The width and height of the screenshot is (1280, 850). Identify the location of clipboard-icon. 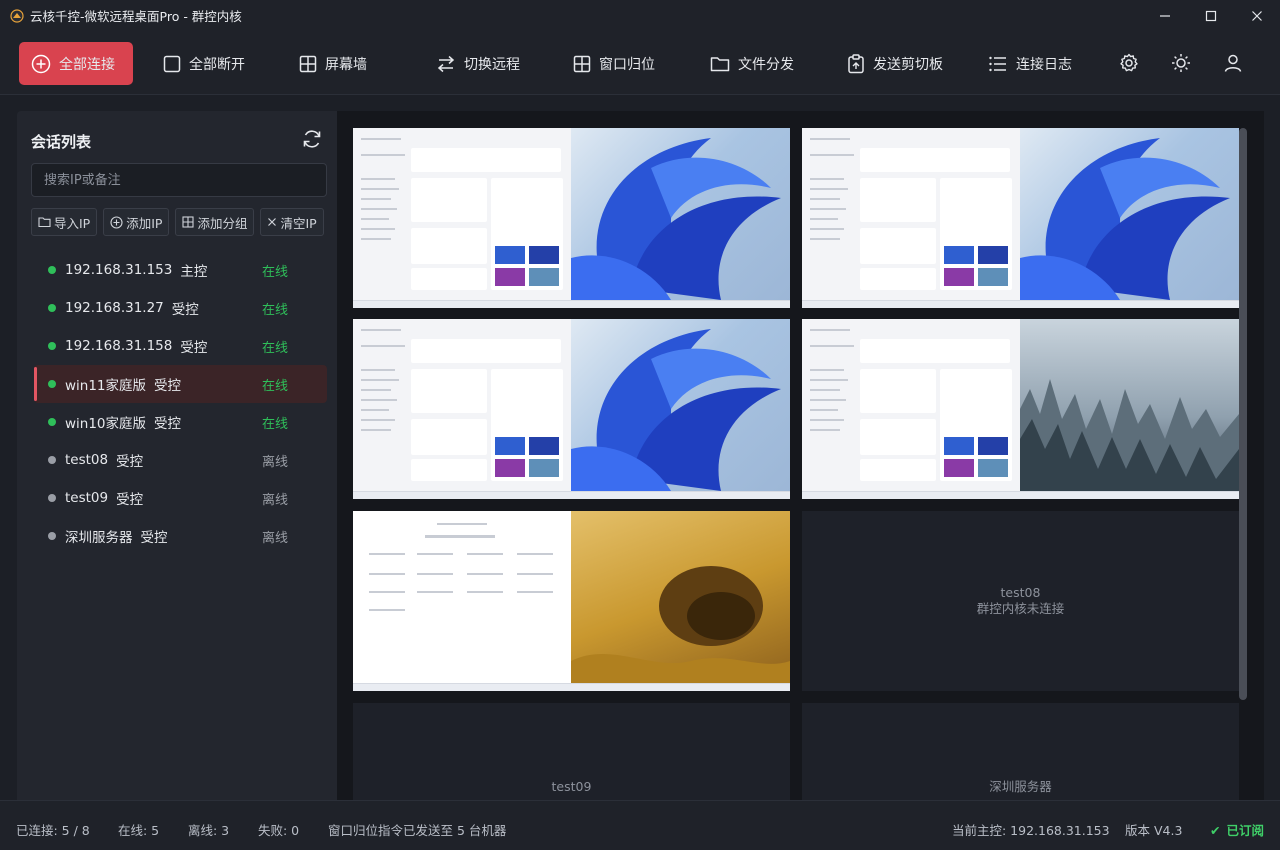
(856, 63).